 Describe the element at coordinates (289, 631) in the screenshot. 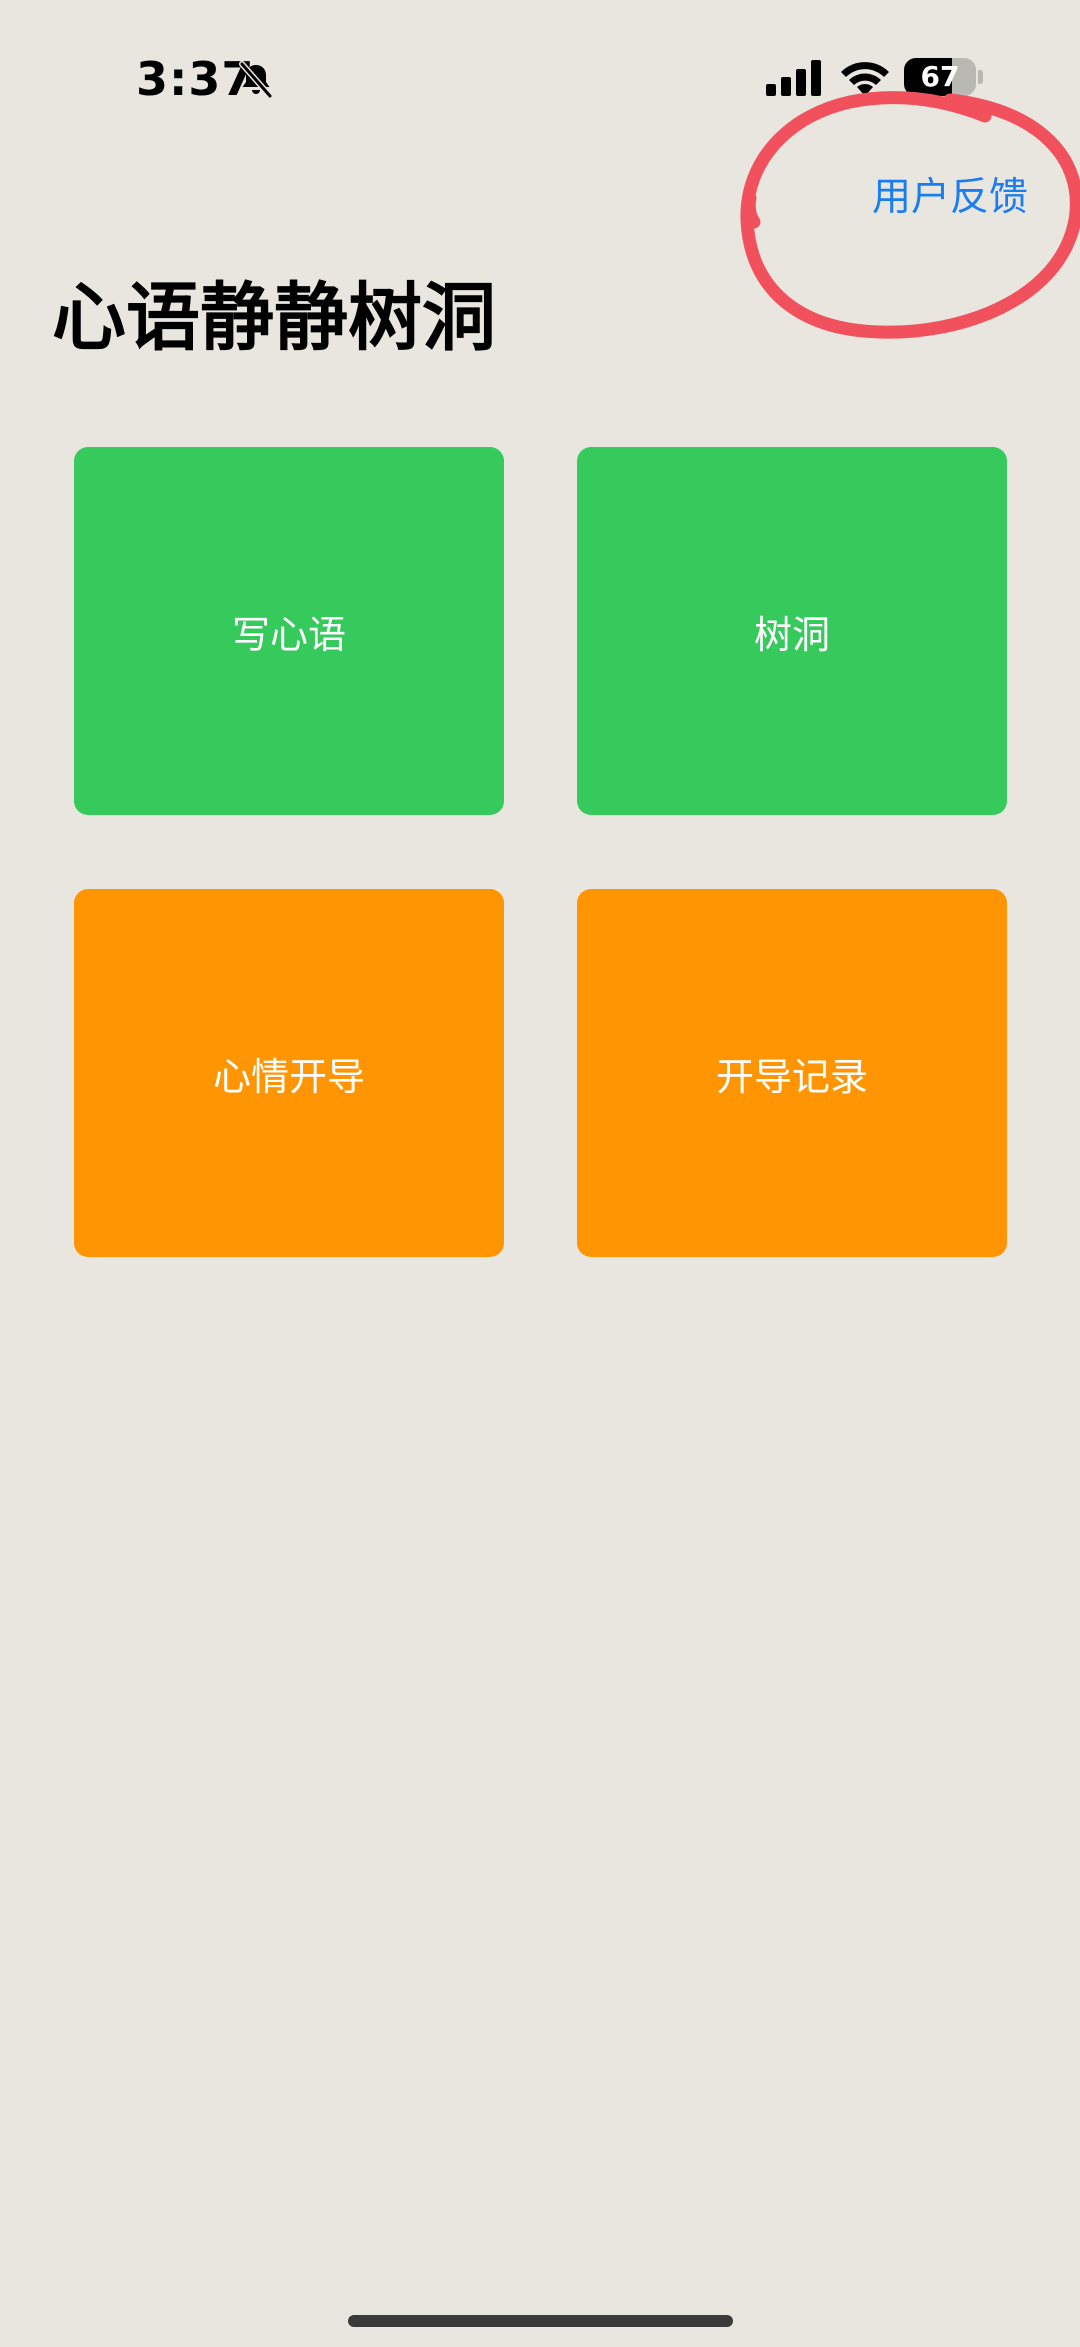

I see `write-heart-words-tile: 写心语` at that location.